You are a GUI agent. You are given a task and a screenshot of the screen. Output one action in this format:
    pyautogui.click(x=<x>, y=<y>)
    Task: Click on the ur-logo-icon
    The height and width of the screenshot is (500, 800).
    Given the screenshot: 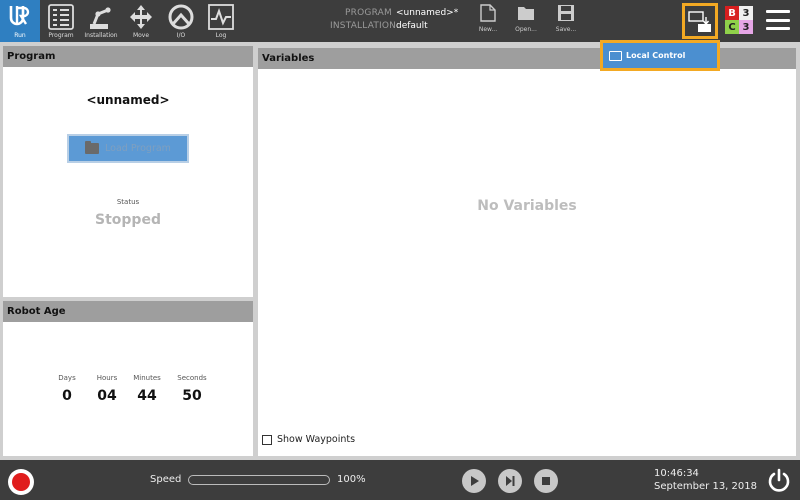 What is the action you would take?
    pyautogui.click(x=20, y=17)
    